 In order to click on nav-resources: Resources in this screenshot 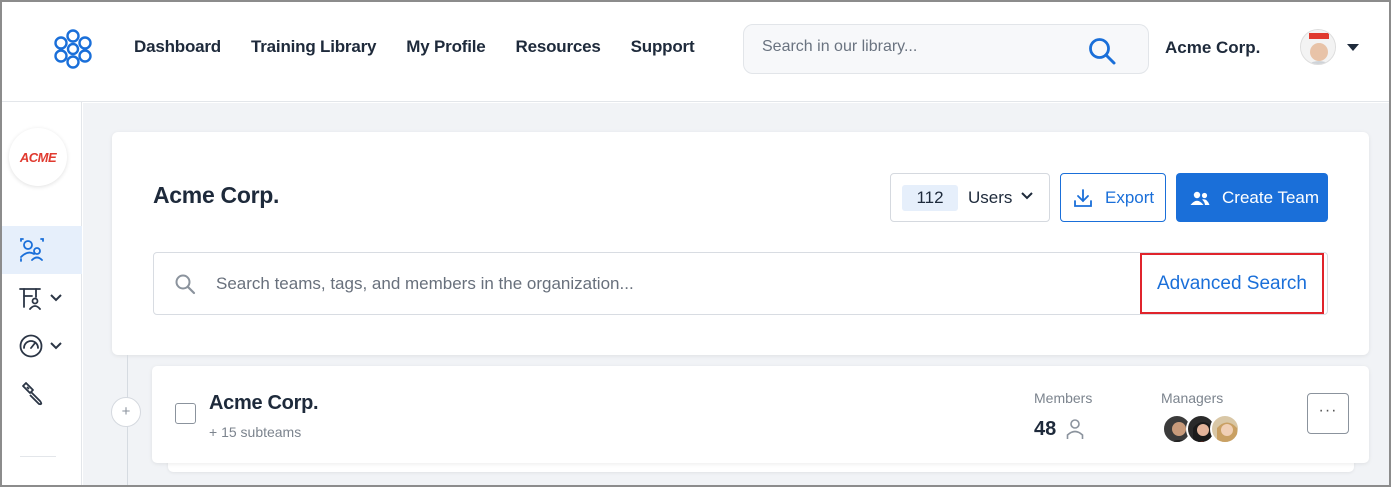, I will do `click(558, 47)`.